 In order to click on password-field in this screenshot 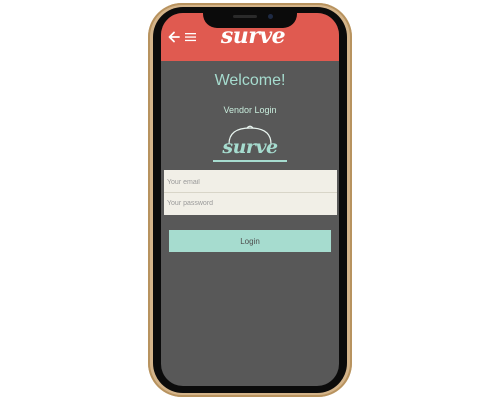, I will do `click(249, 203)`.